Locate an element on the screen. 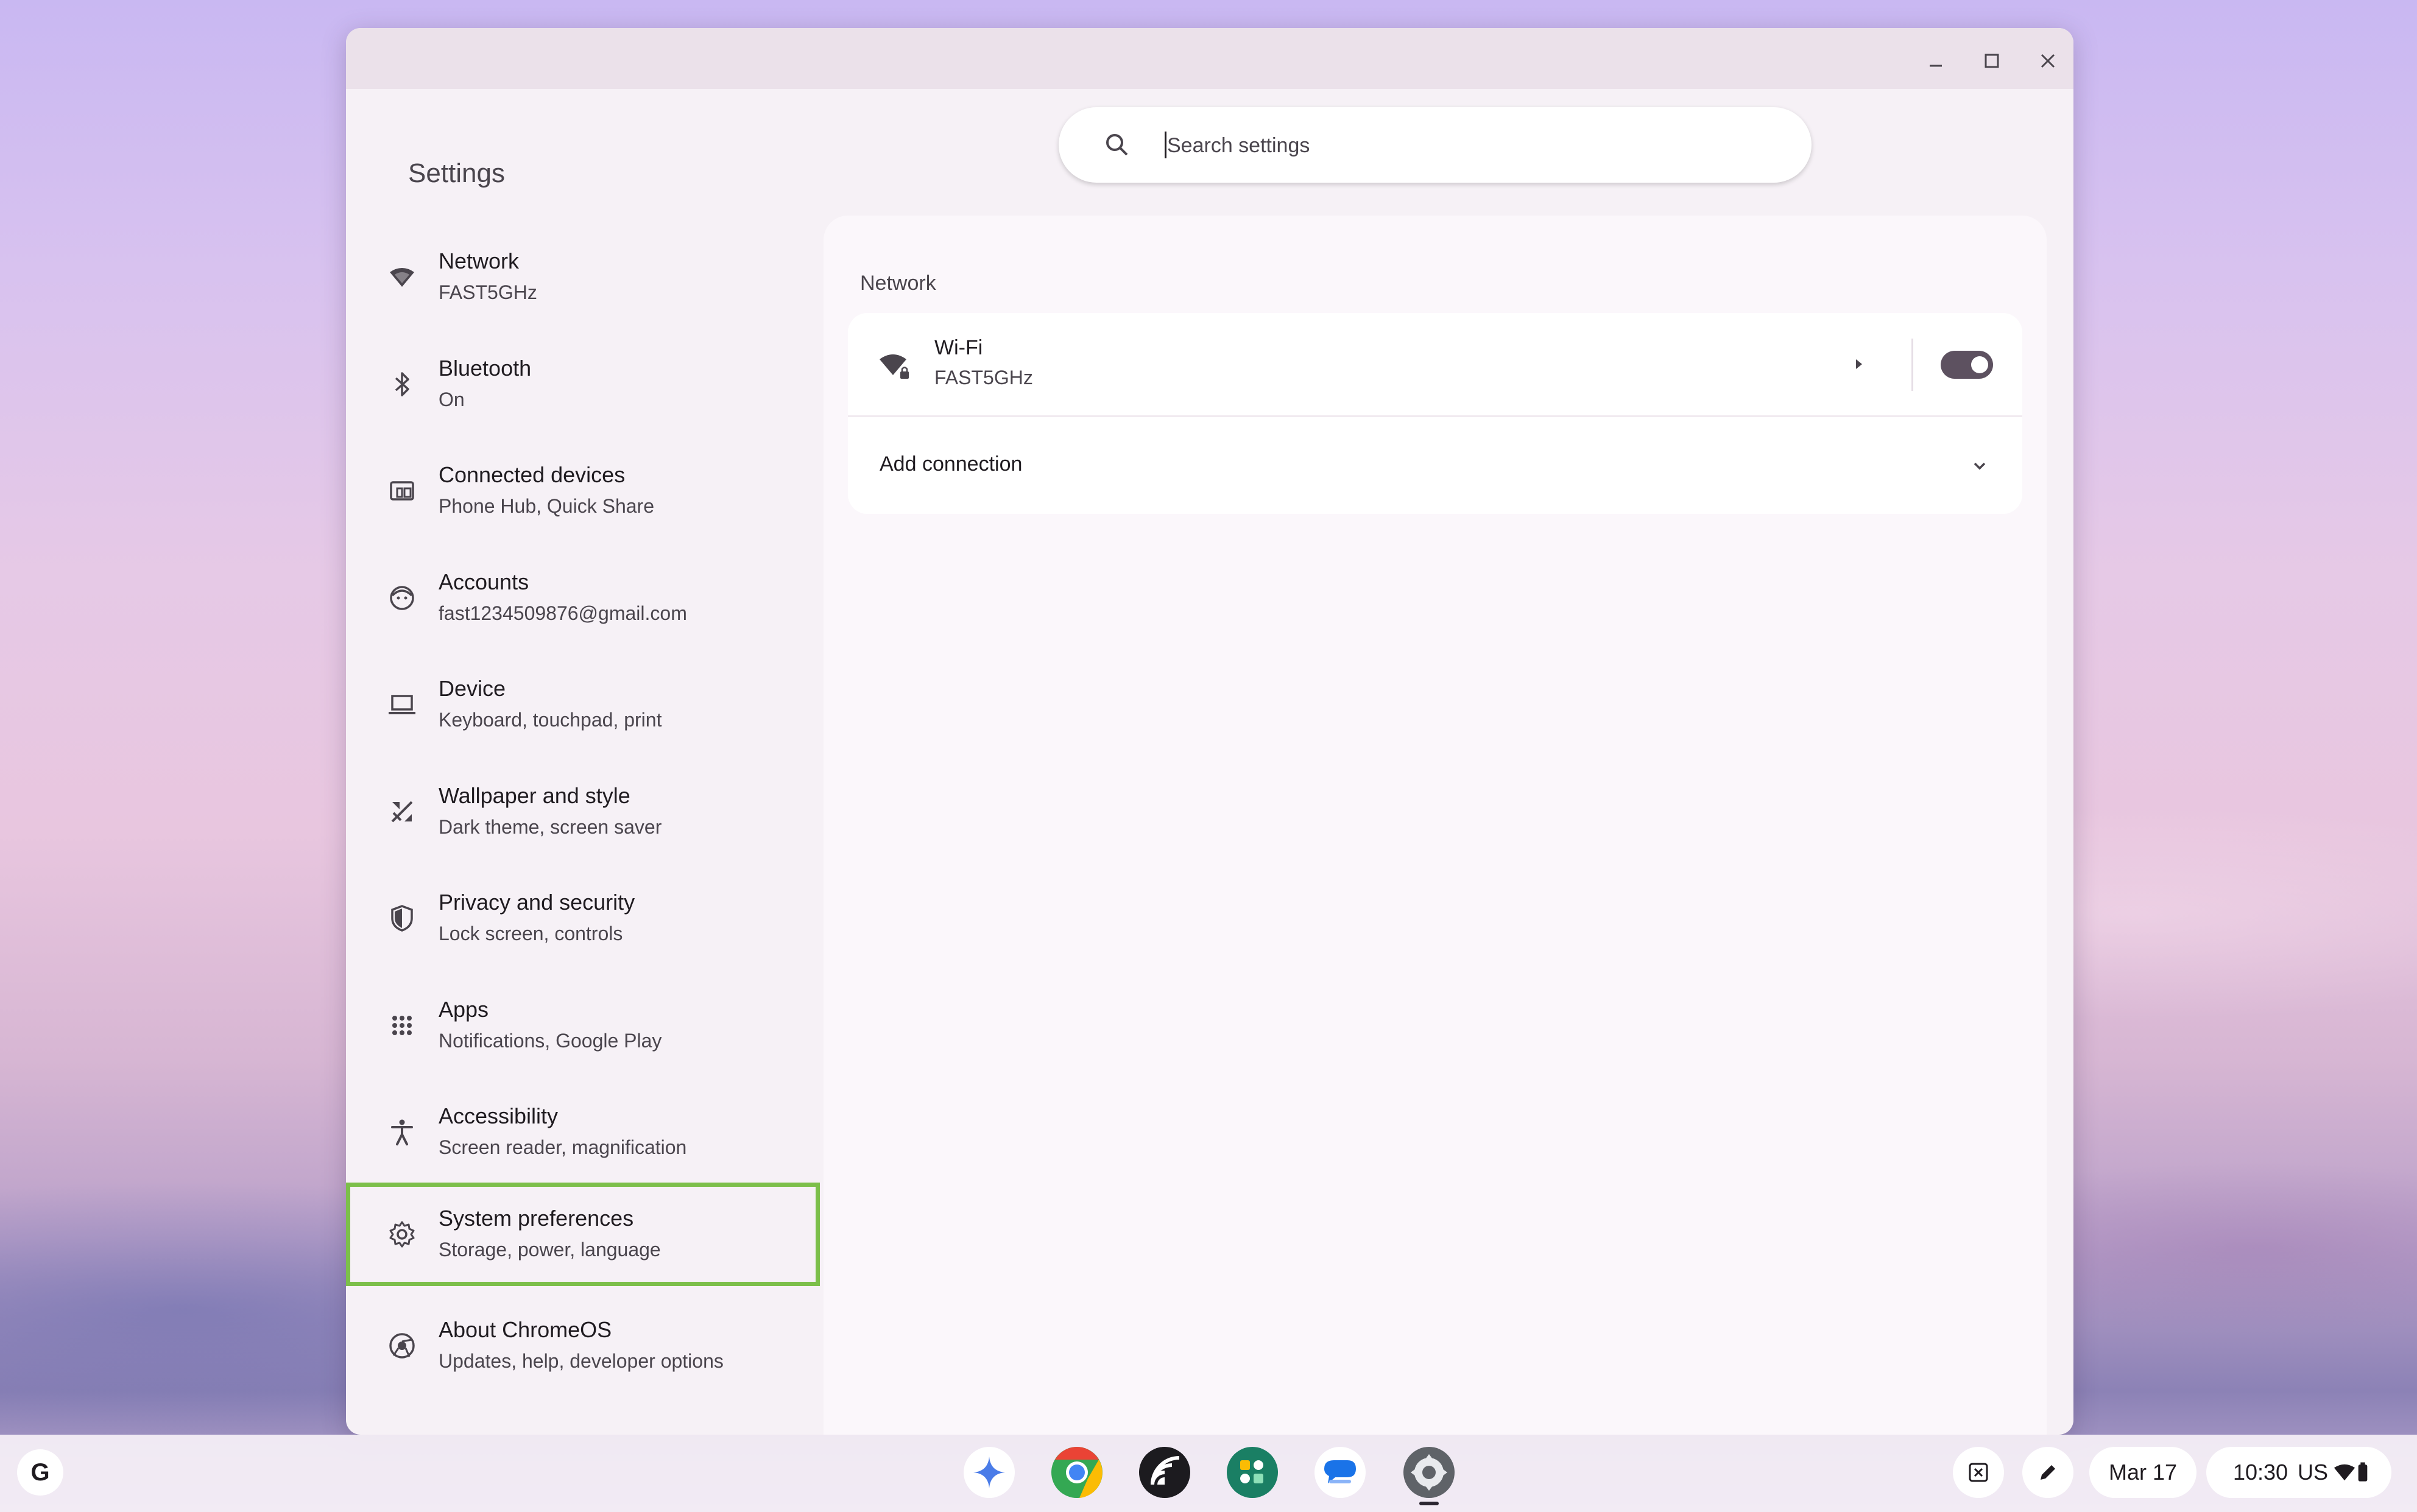  page-title: Settings is located at coordinates (456, 173).